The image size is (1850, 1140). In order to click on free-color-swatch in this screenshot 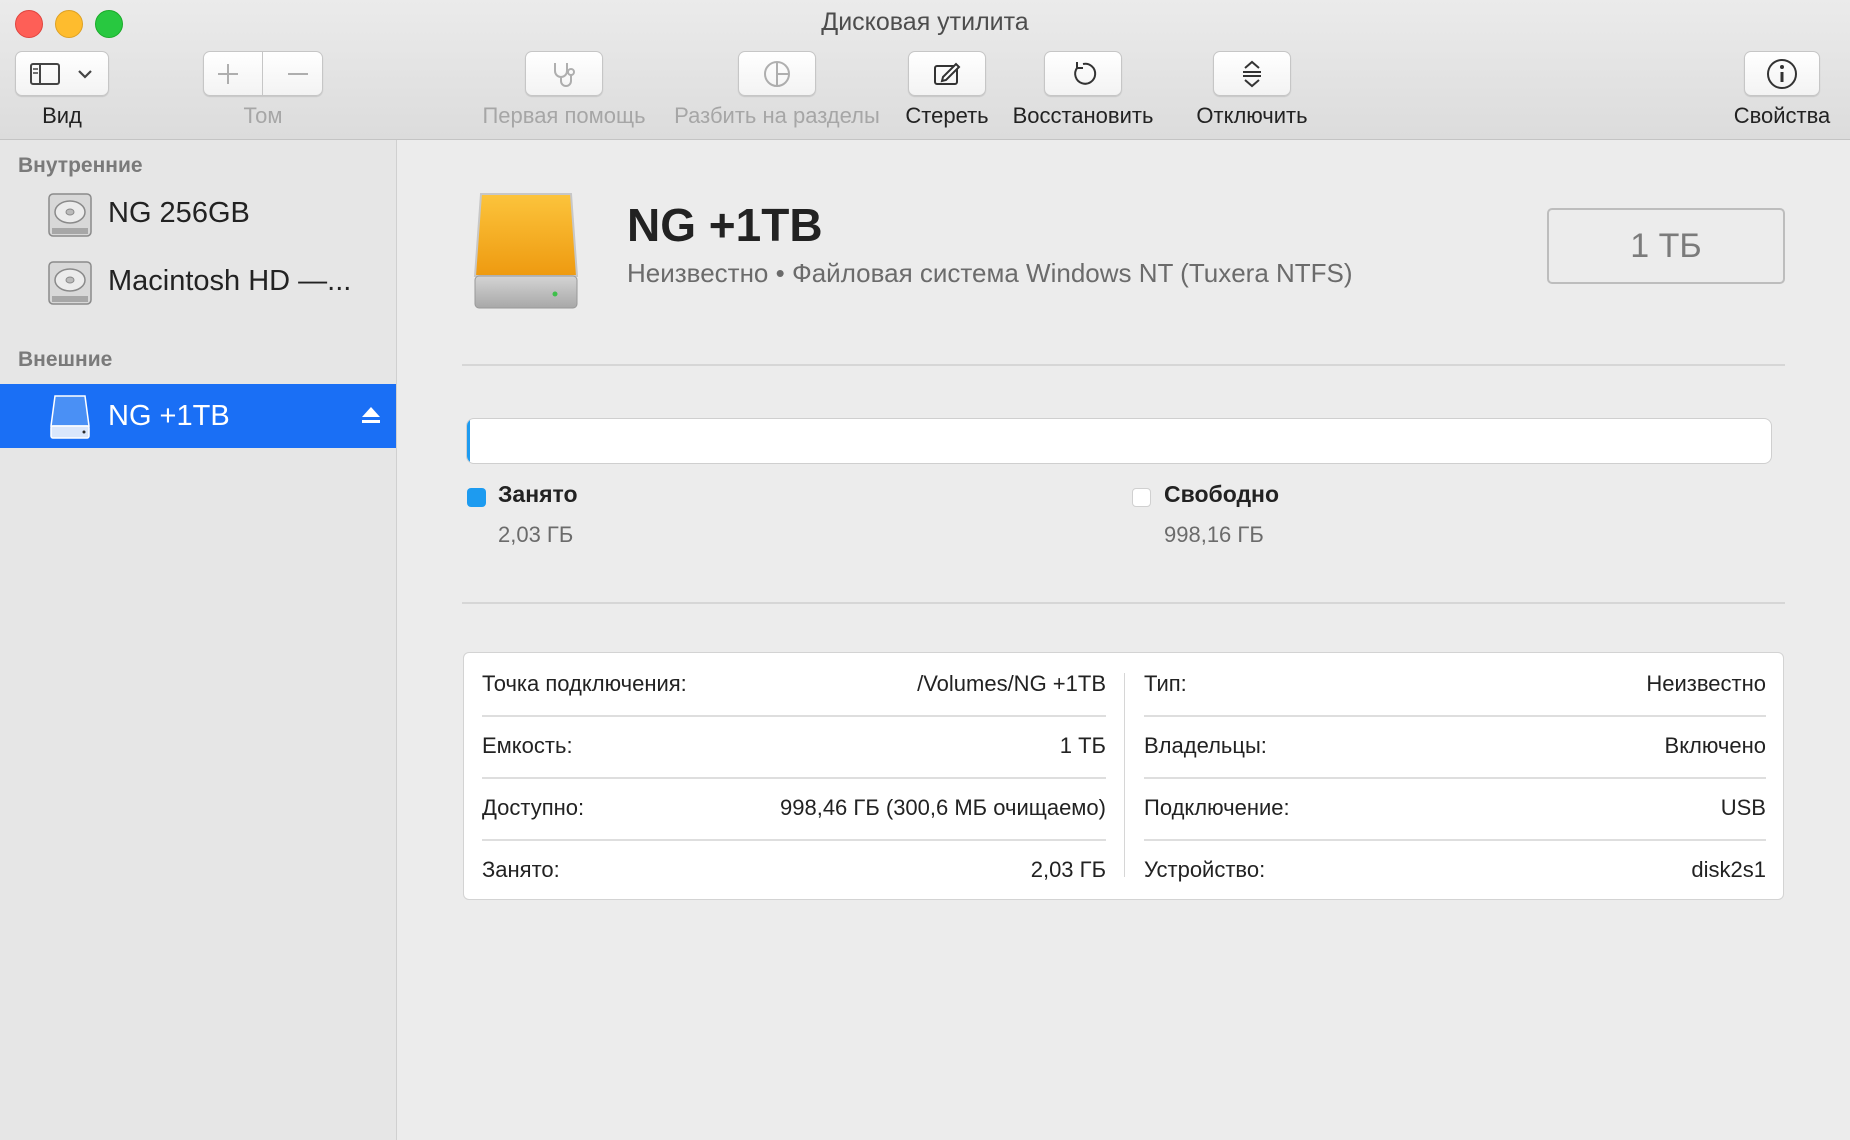, I will do `click(1141, 497)`.